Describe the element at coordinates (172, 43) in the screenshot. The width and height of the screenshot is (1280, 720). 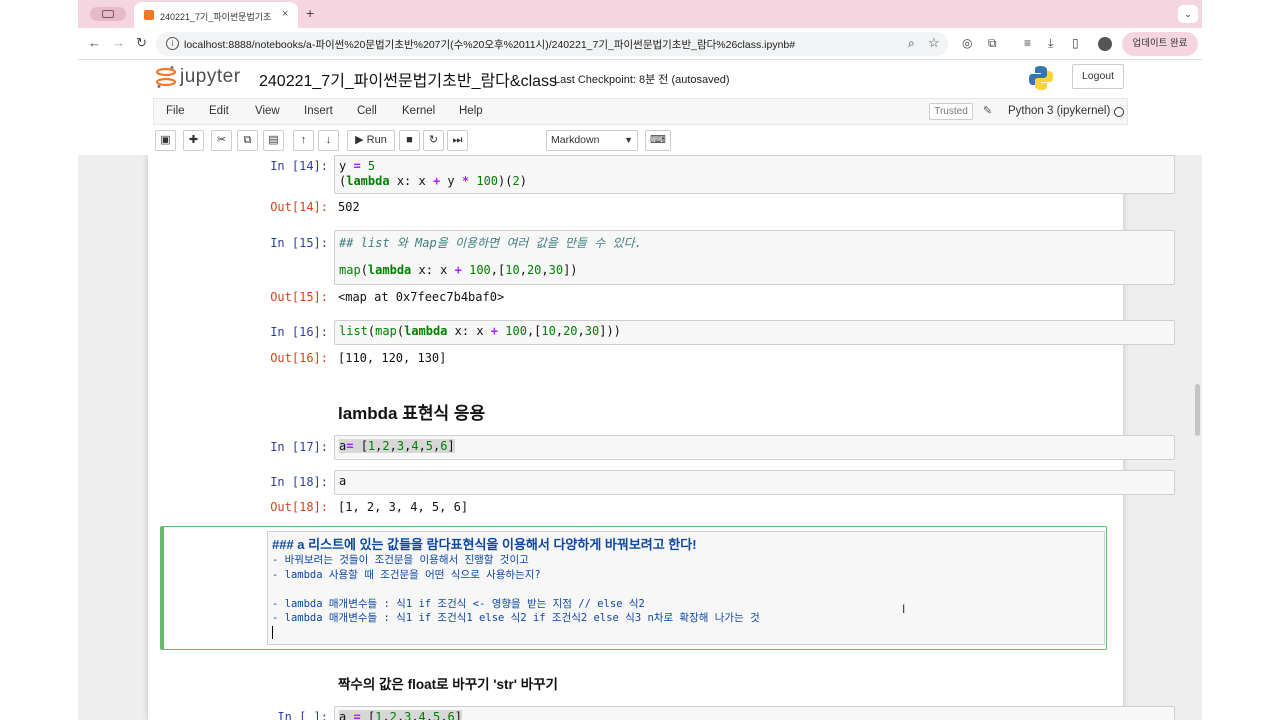
I see `site-info-icon: i` at that location.